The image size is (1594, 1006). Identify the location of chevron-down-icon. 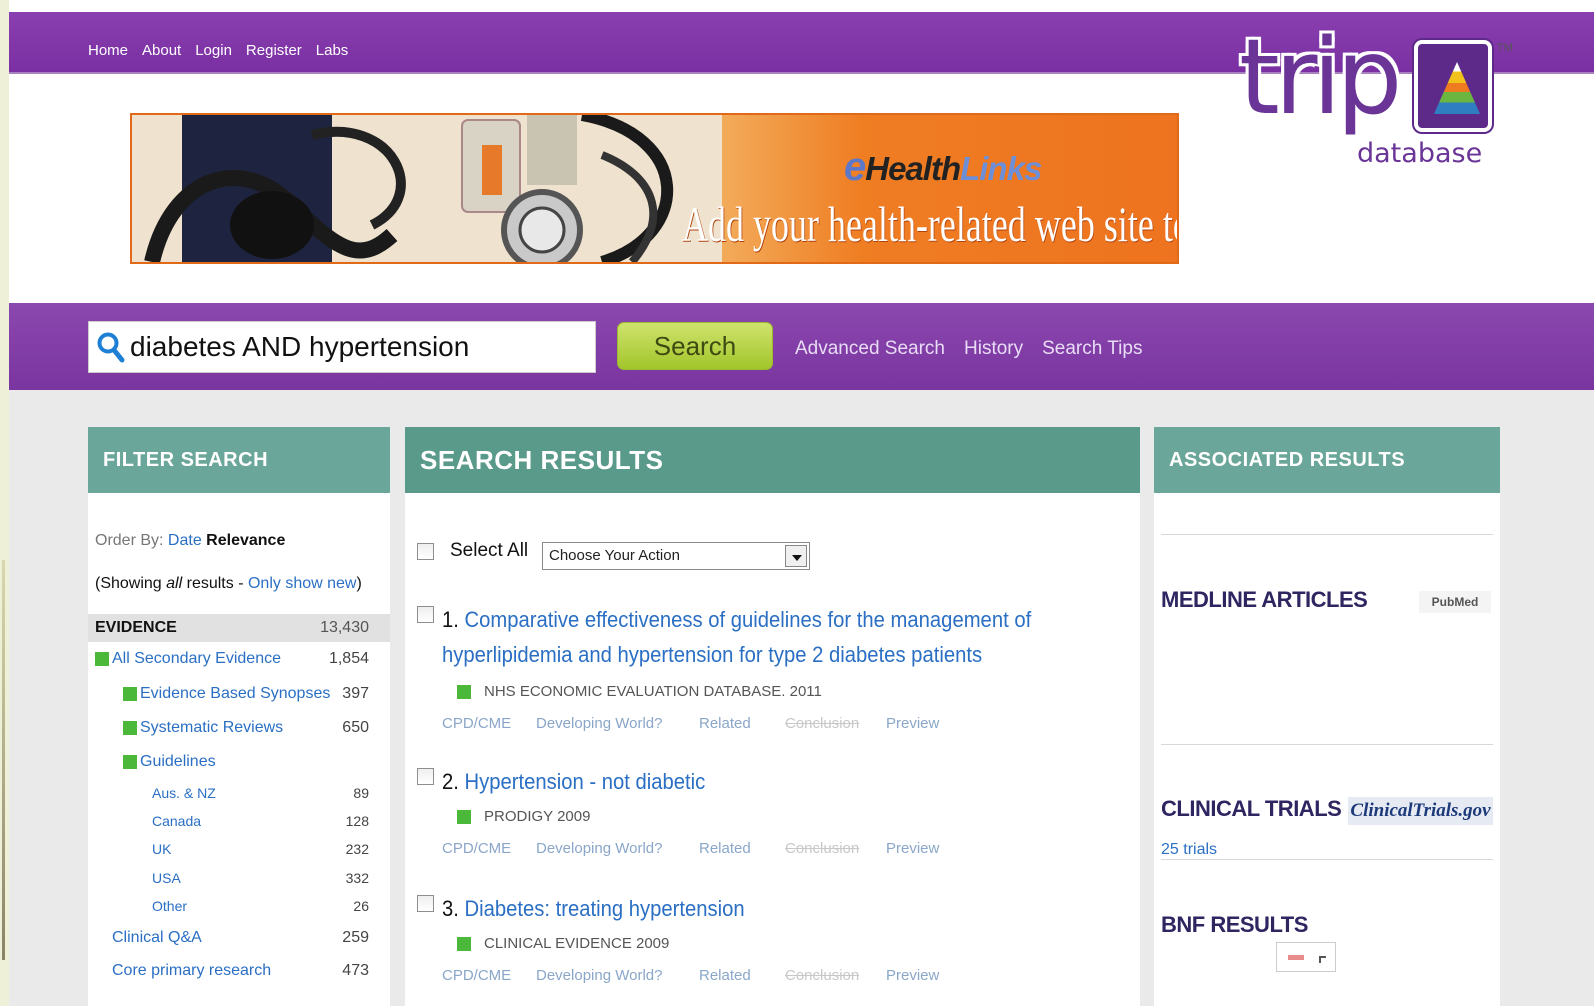
(796, 556).